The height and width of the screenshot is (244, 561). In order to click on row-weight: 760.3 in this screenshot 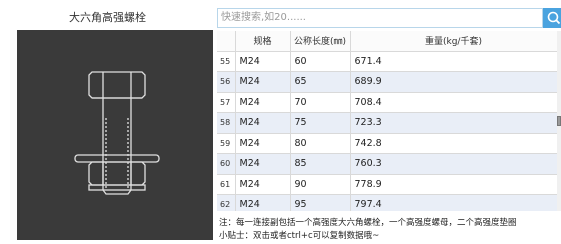, I will do `click(453, 164)`.